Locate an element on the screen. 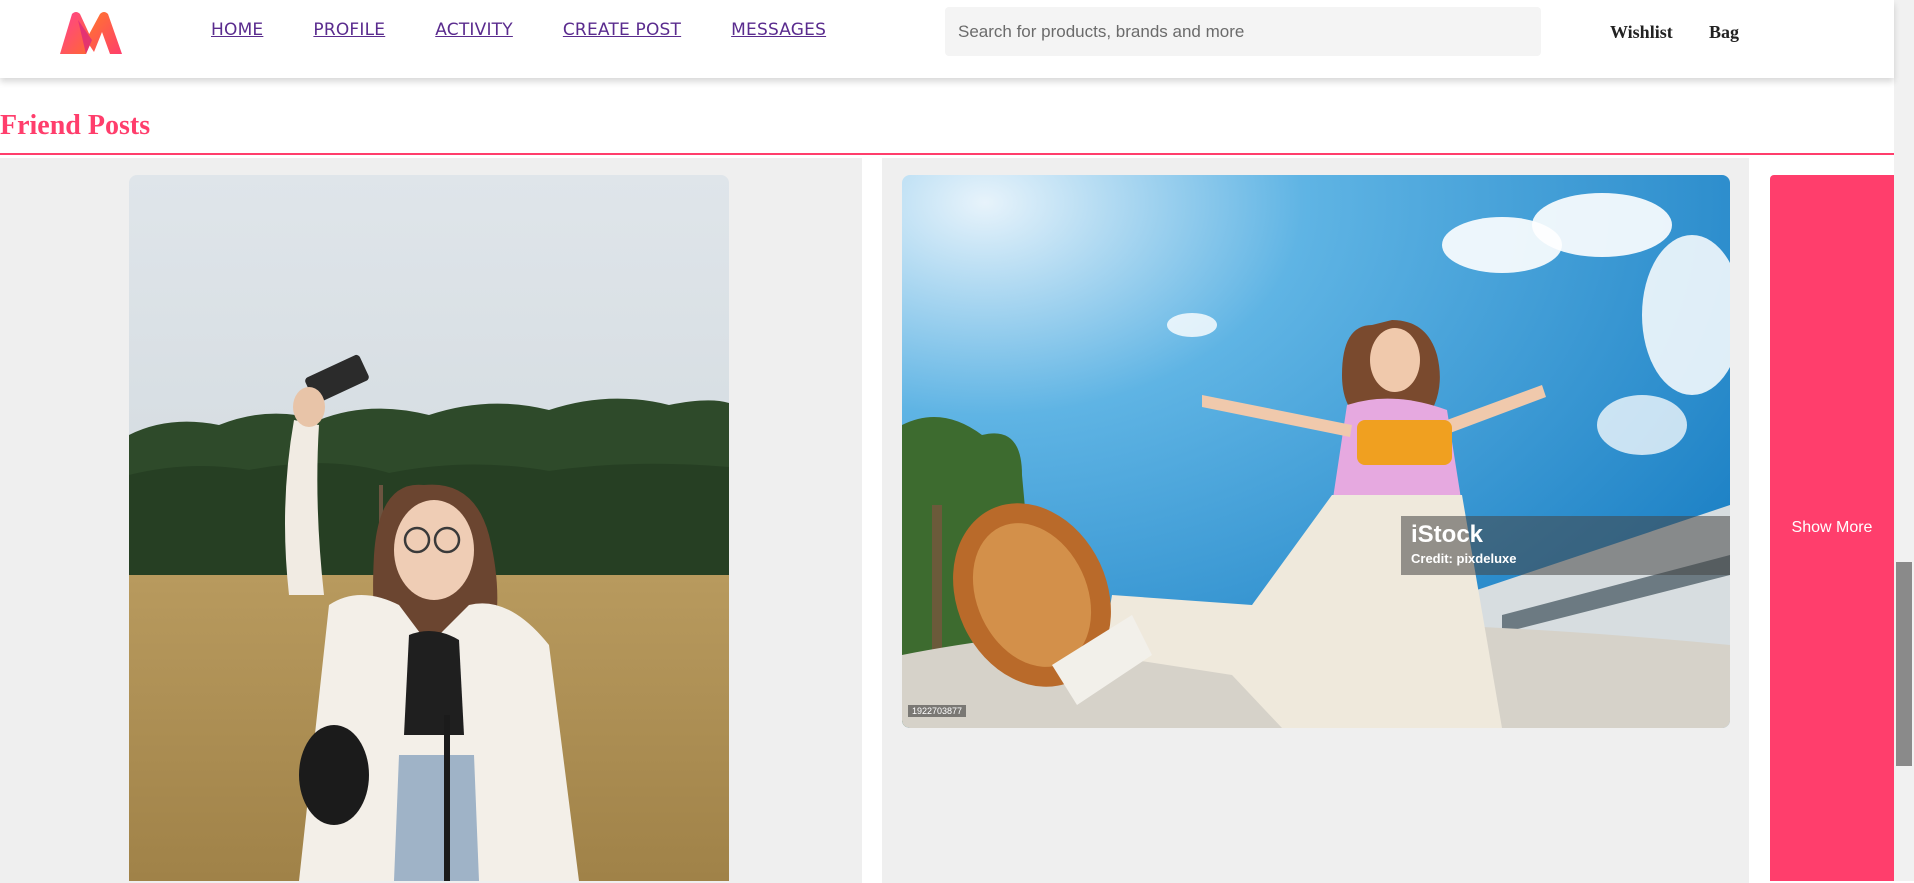  image-id-label: 1922703877 is located at coordinates (937, 711).